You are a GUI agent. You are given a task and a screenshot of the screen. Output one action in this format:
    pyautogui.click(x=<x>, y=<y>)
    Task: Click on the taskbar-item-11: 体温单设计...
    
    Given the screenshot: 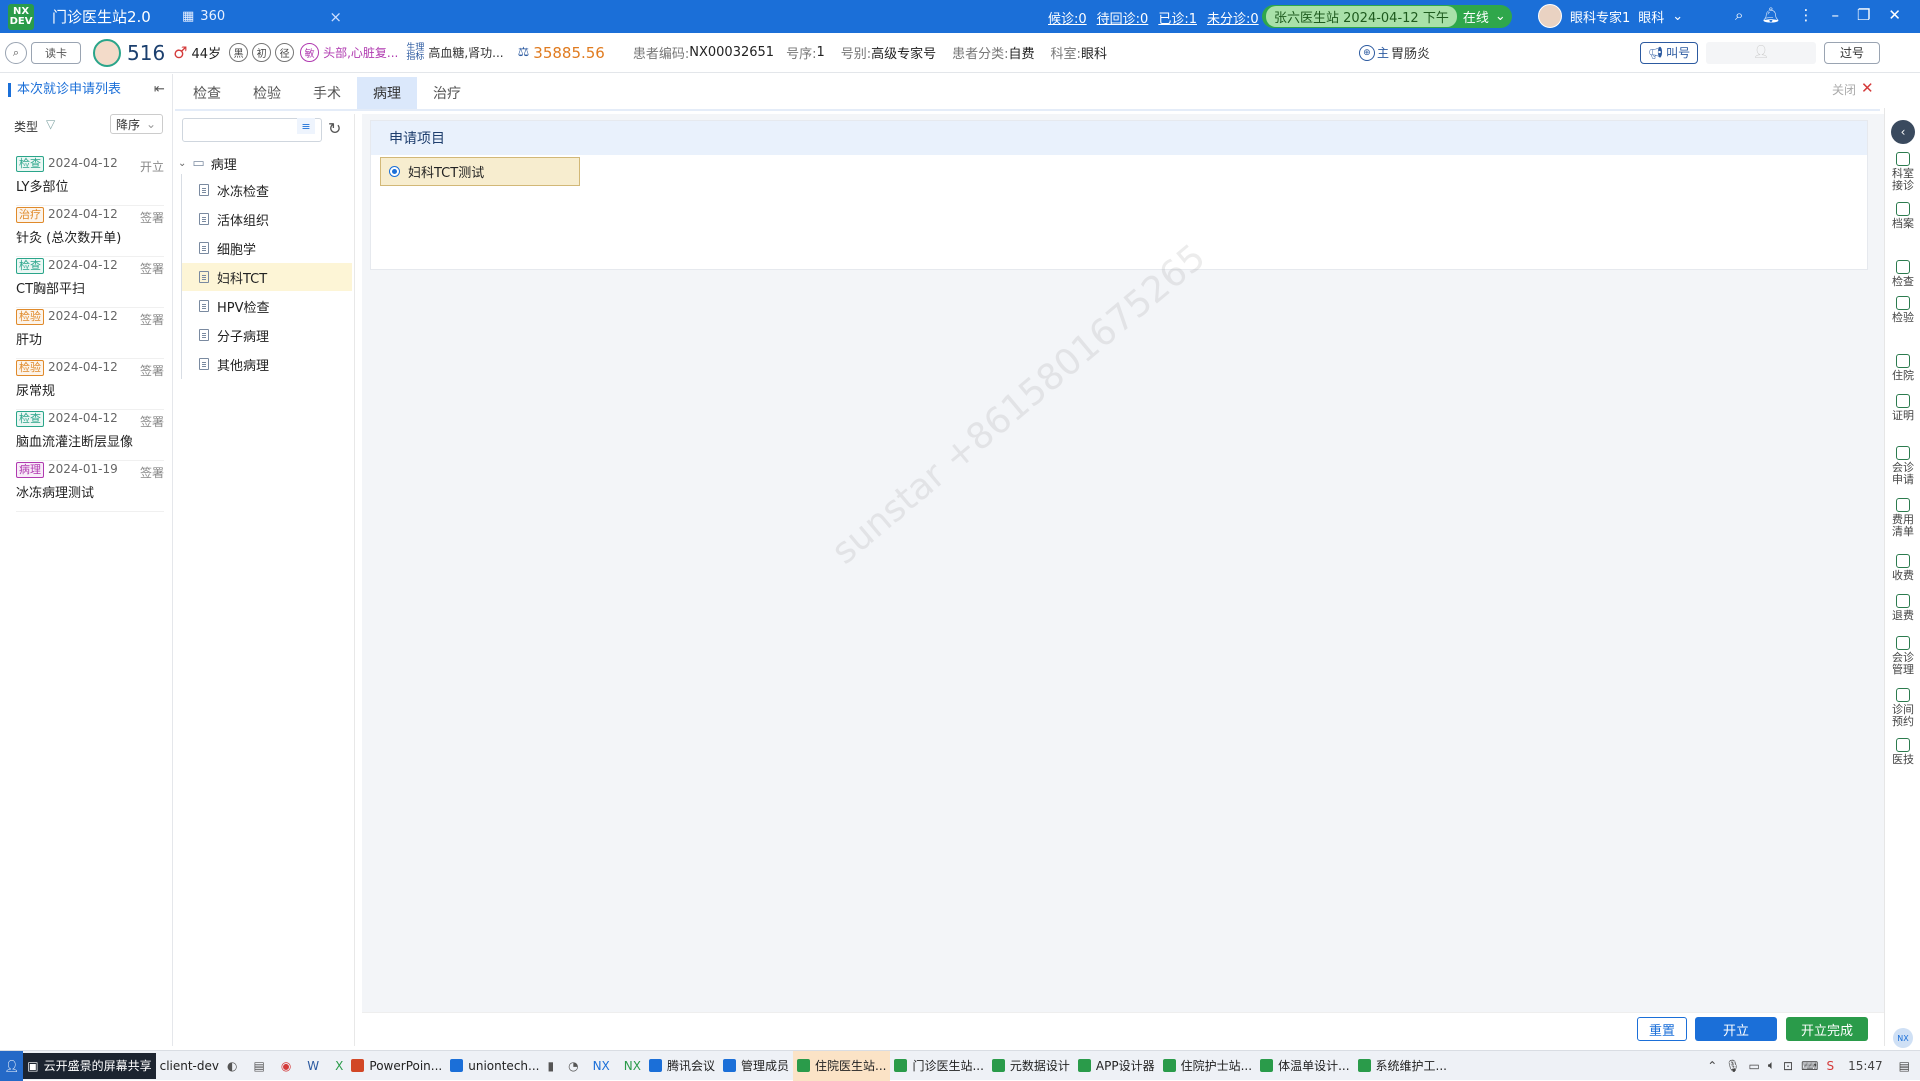 What is the action you would take?
    pyautogui.click(x=1304, y=1066)
    